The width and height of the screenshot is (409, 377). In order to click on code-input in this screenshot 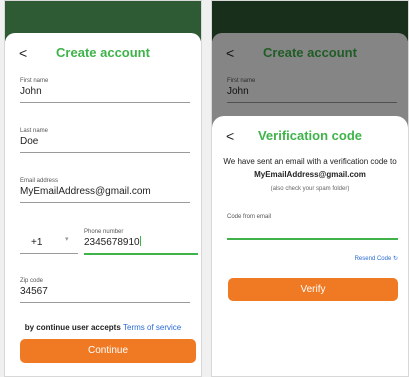, I will do `click(312, 239)`.